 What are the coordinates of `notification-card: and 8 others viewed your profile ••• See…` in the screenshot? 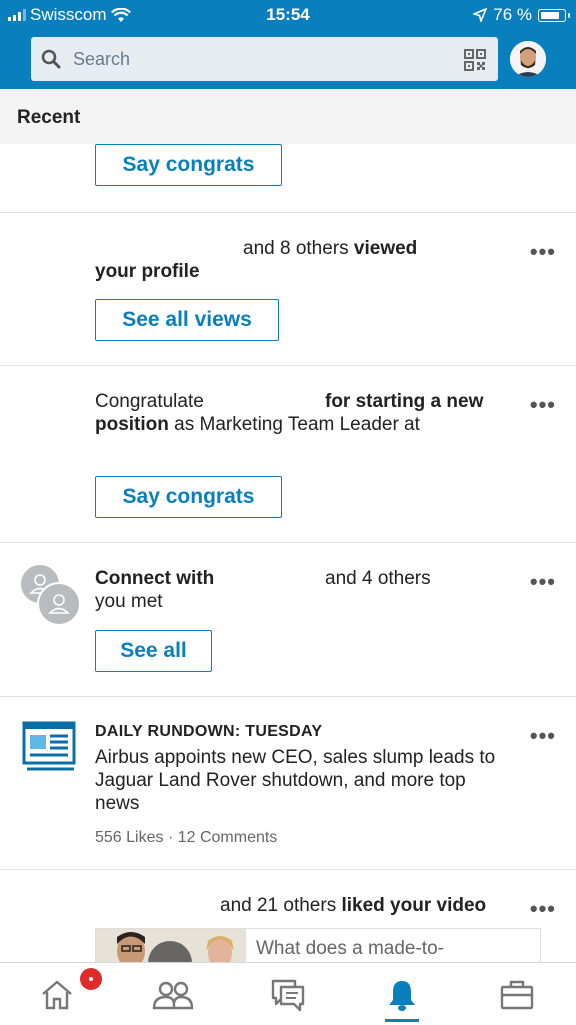 It's located at (288, 289).